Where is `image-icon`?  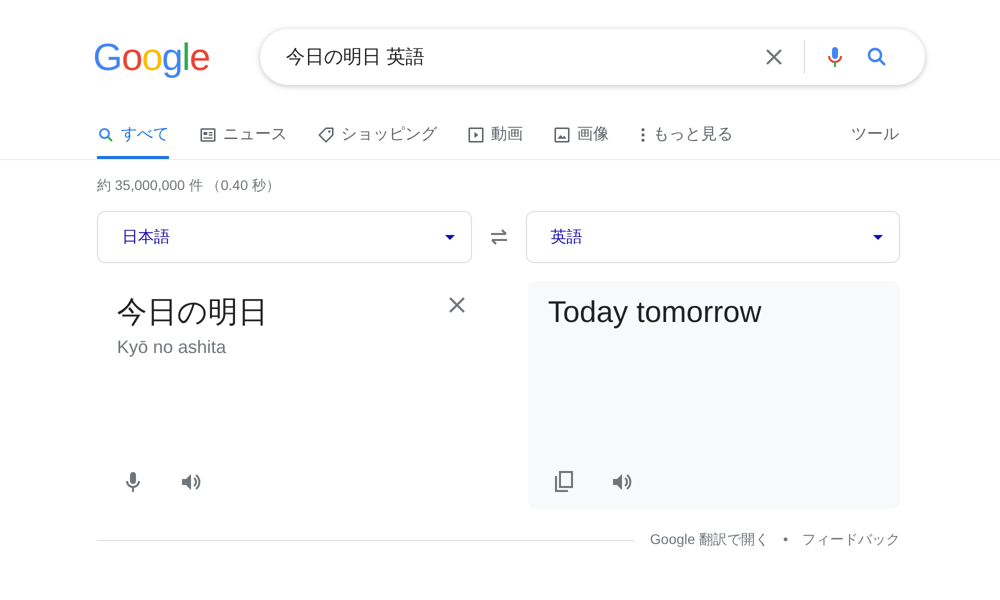 image-icon is located at coordinates (562, 135).